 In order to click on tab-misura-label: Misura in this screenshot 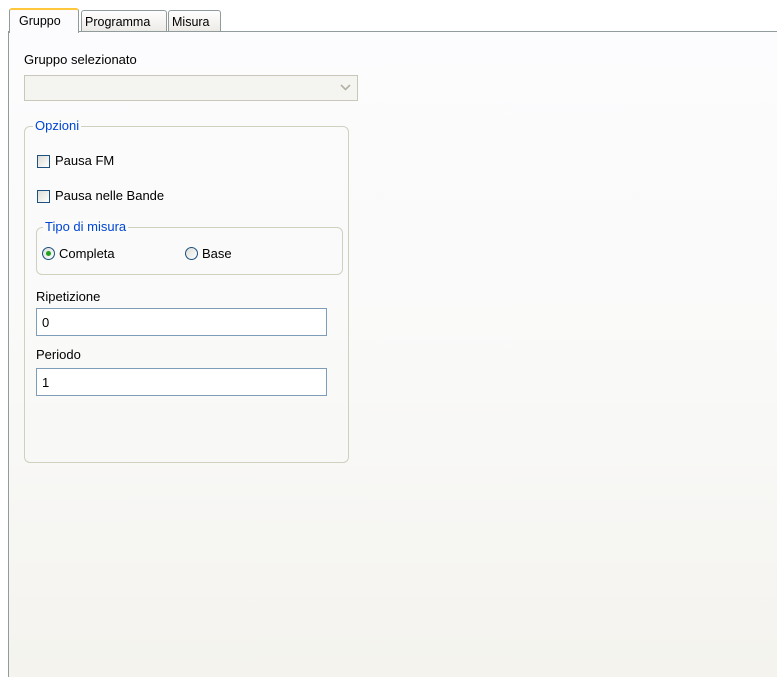, I will do `click(191, 22)`.